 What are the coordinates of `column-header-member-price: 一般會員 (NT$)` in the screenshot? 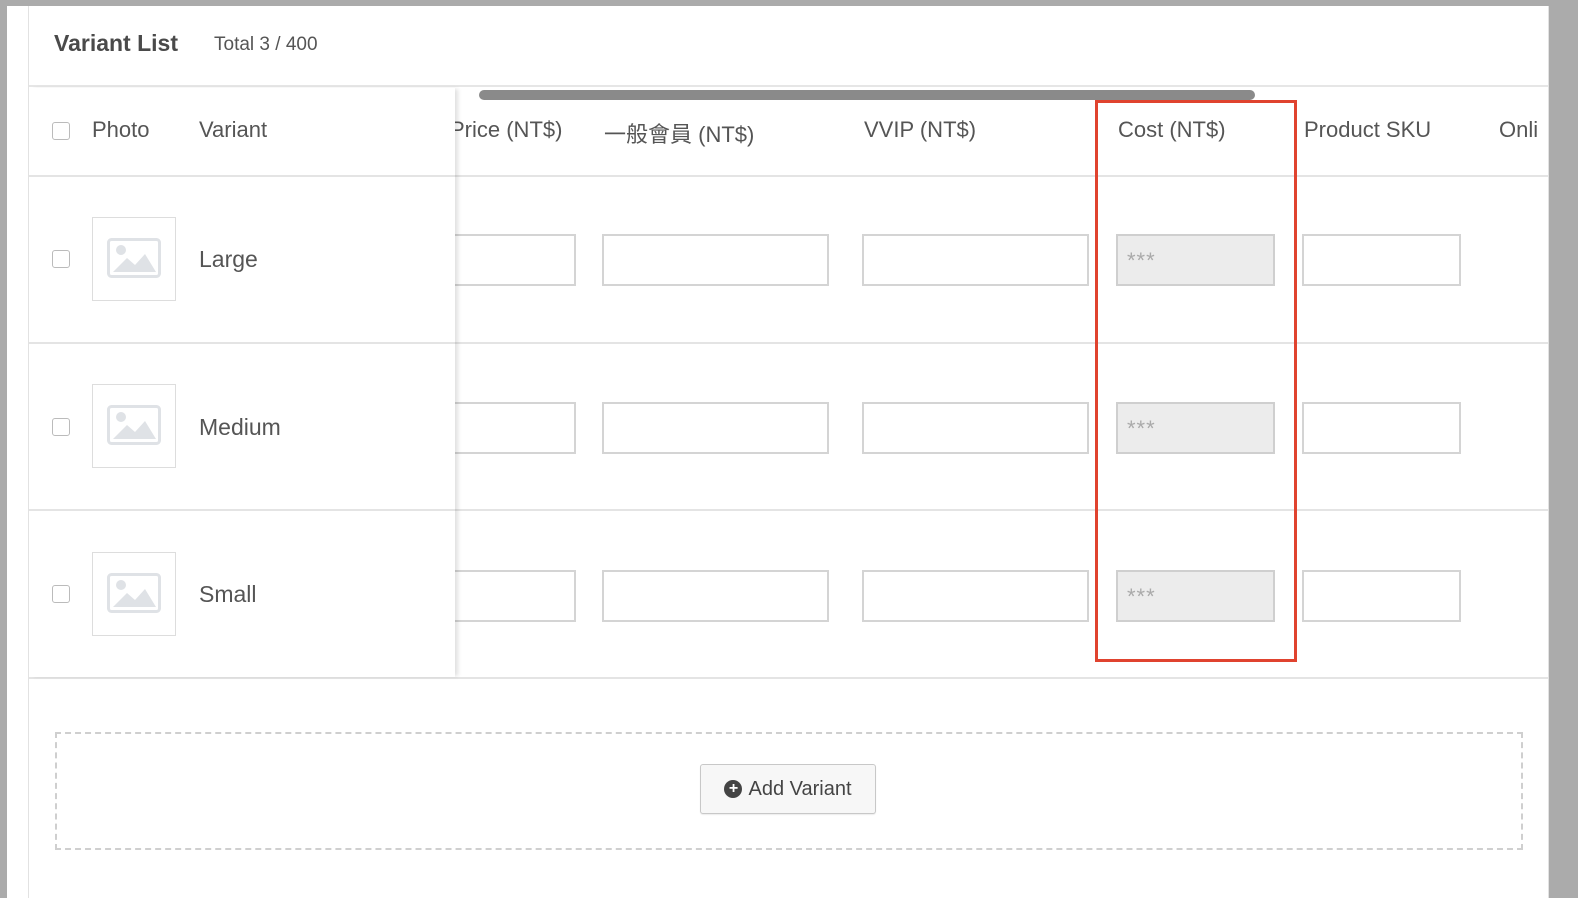 It's located at (679, 134).